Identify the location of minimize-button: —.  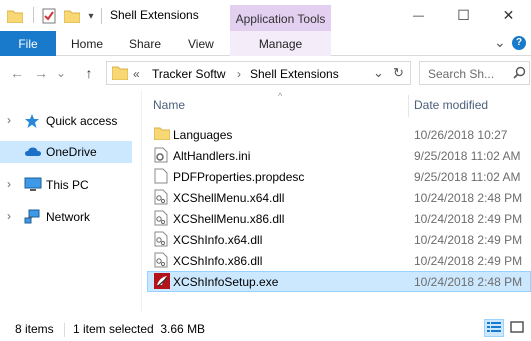
(418, 15).